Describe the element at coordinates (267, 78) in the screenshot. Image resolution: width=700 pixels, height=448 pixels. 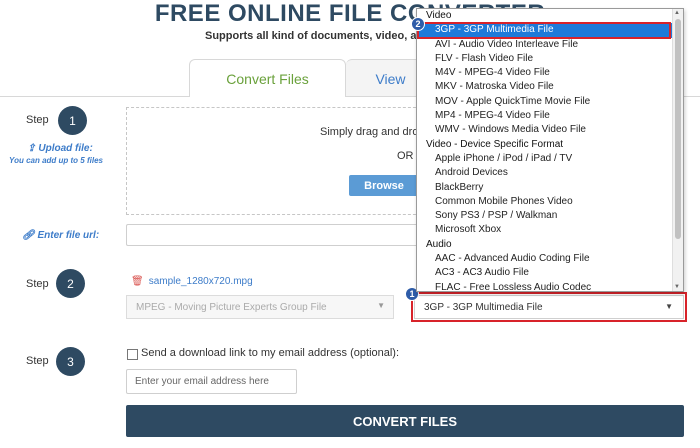
I see `tab-convert-files: Convert Files` at that location.